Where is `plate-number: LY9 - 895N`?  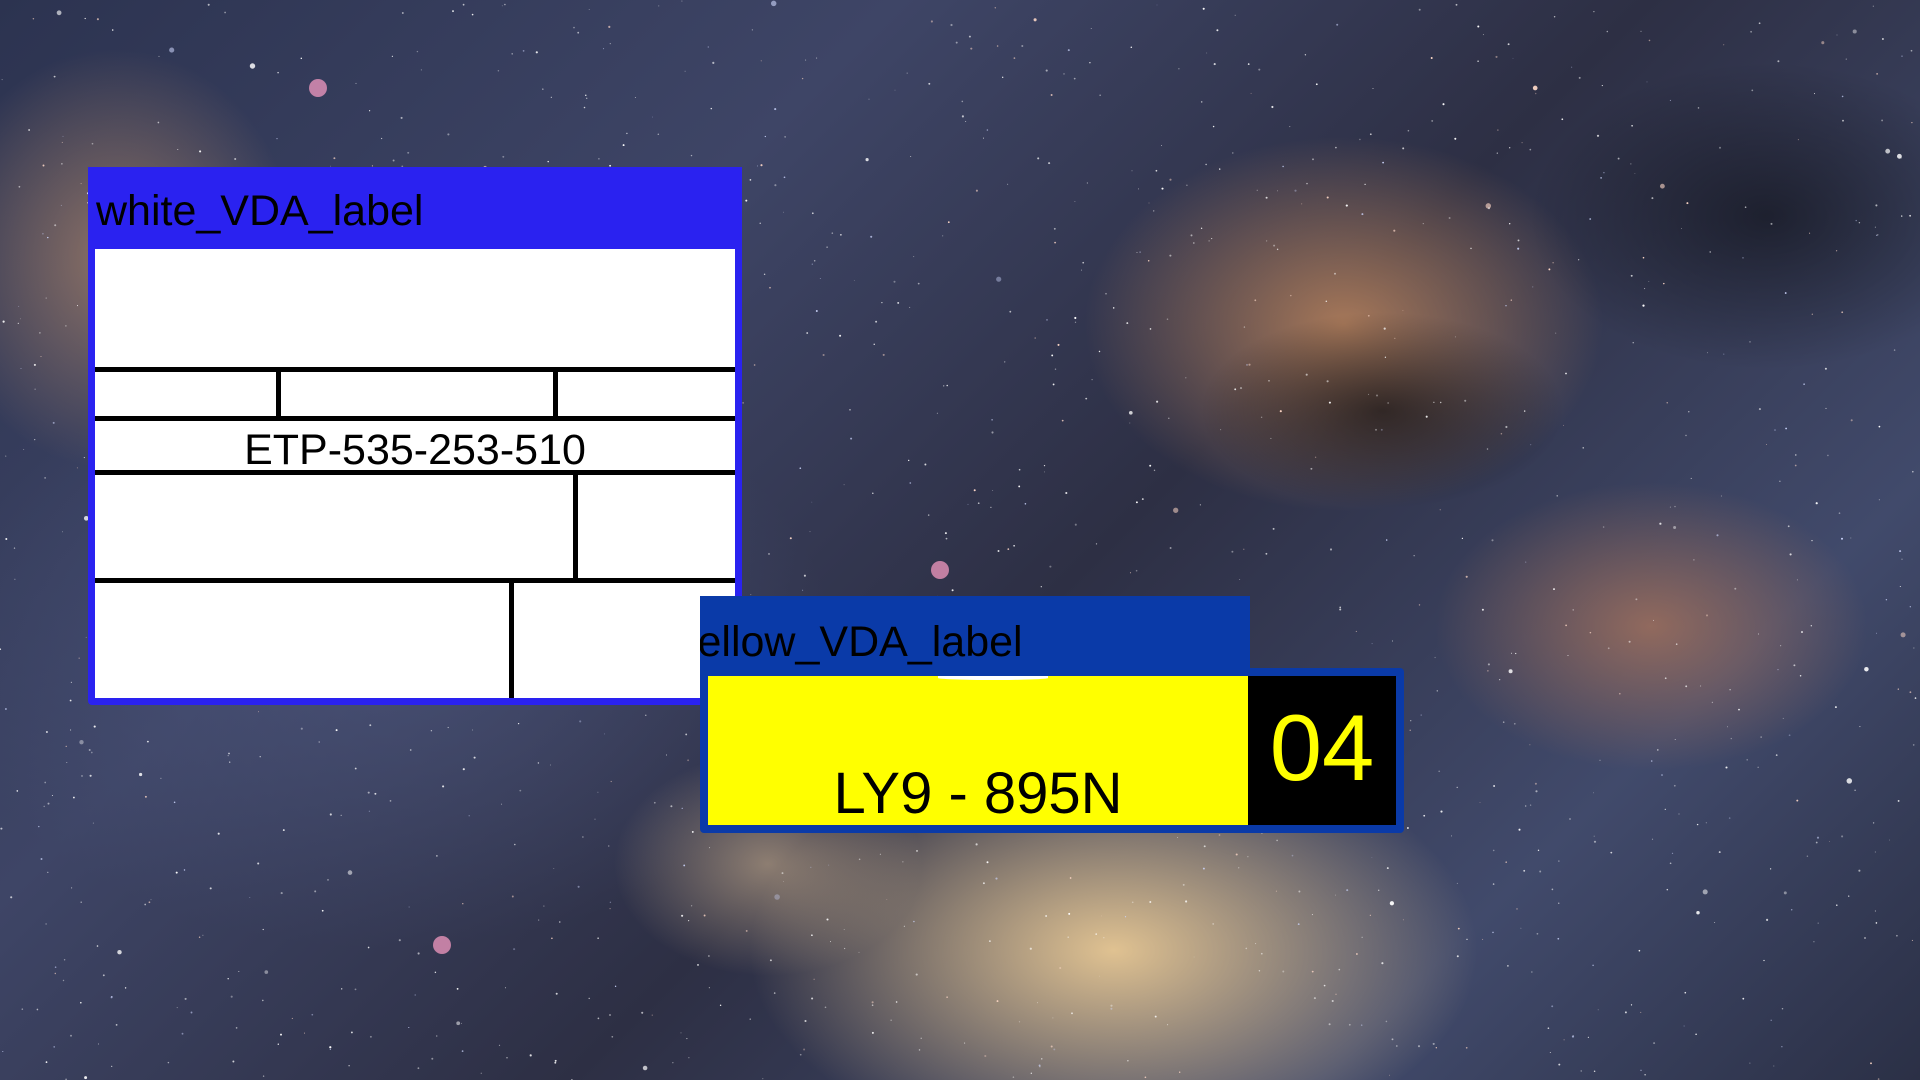
plate-number: LY9 - 895N is located at coordinates (978, 793).